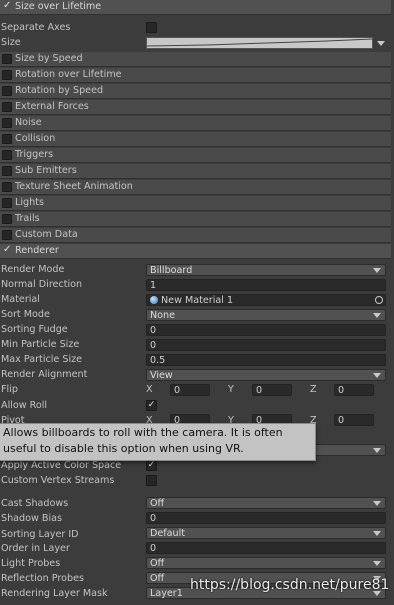  What do you see at coordinates (149, 389) in the screenshot?
I see `flip-x-axis-label: X` at bounding box center [149, 389].